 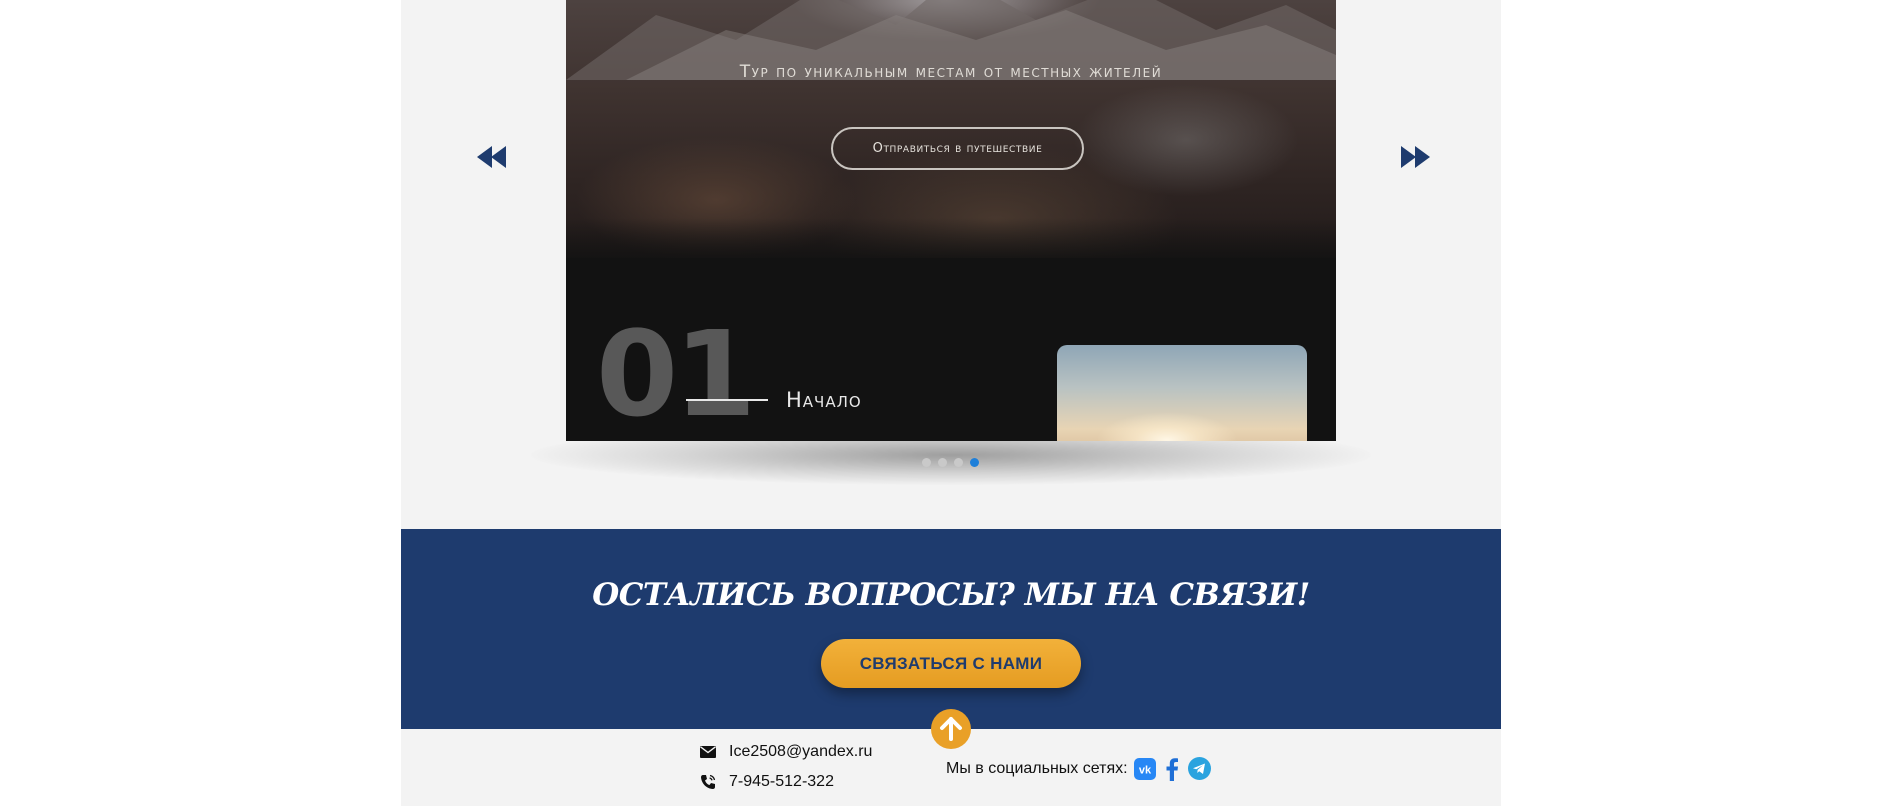 I want to click on telegram-icon, so click(x=1199, y=768).